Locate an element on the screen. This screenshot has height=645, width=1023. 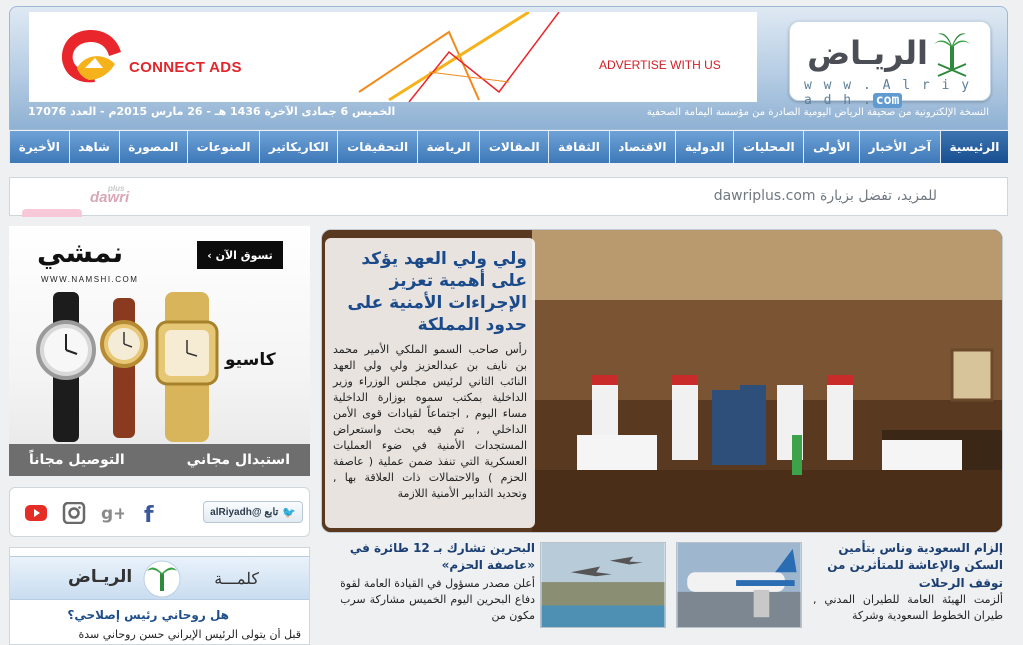
nav-item-investigations: التحقيقات is located at coordinates (377, 147).